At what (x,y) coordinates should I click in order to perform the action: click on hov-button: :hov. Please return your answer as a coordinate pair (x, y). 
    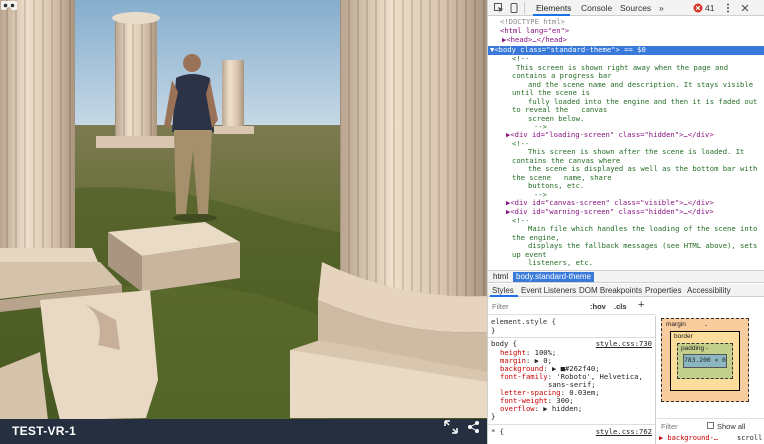
    Looking at the image, I should click on (598, 306).